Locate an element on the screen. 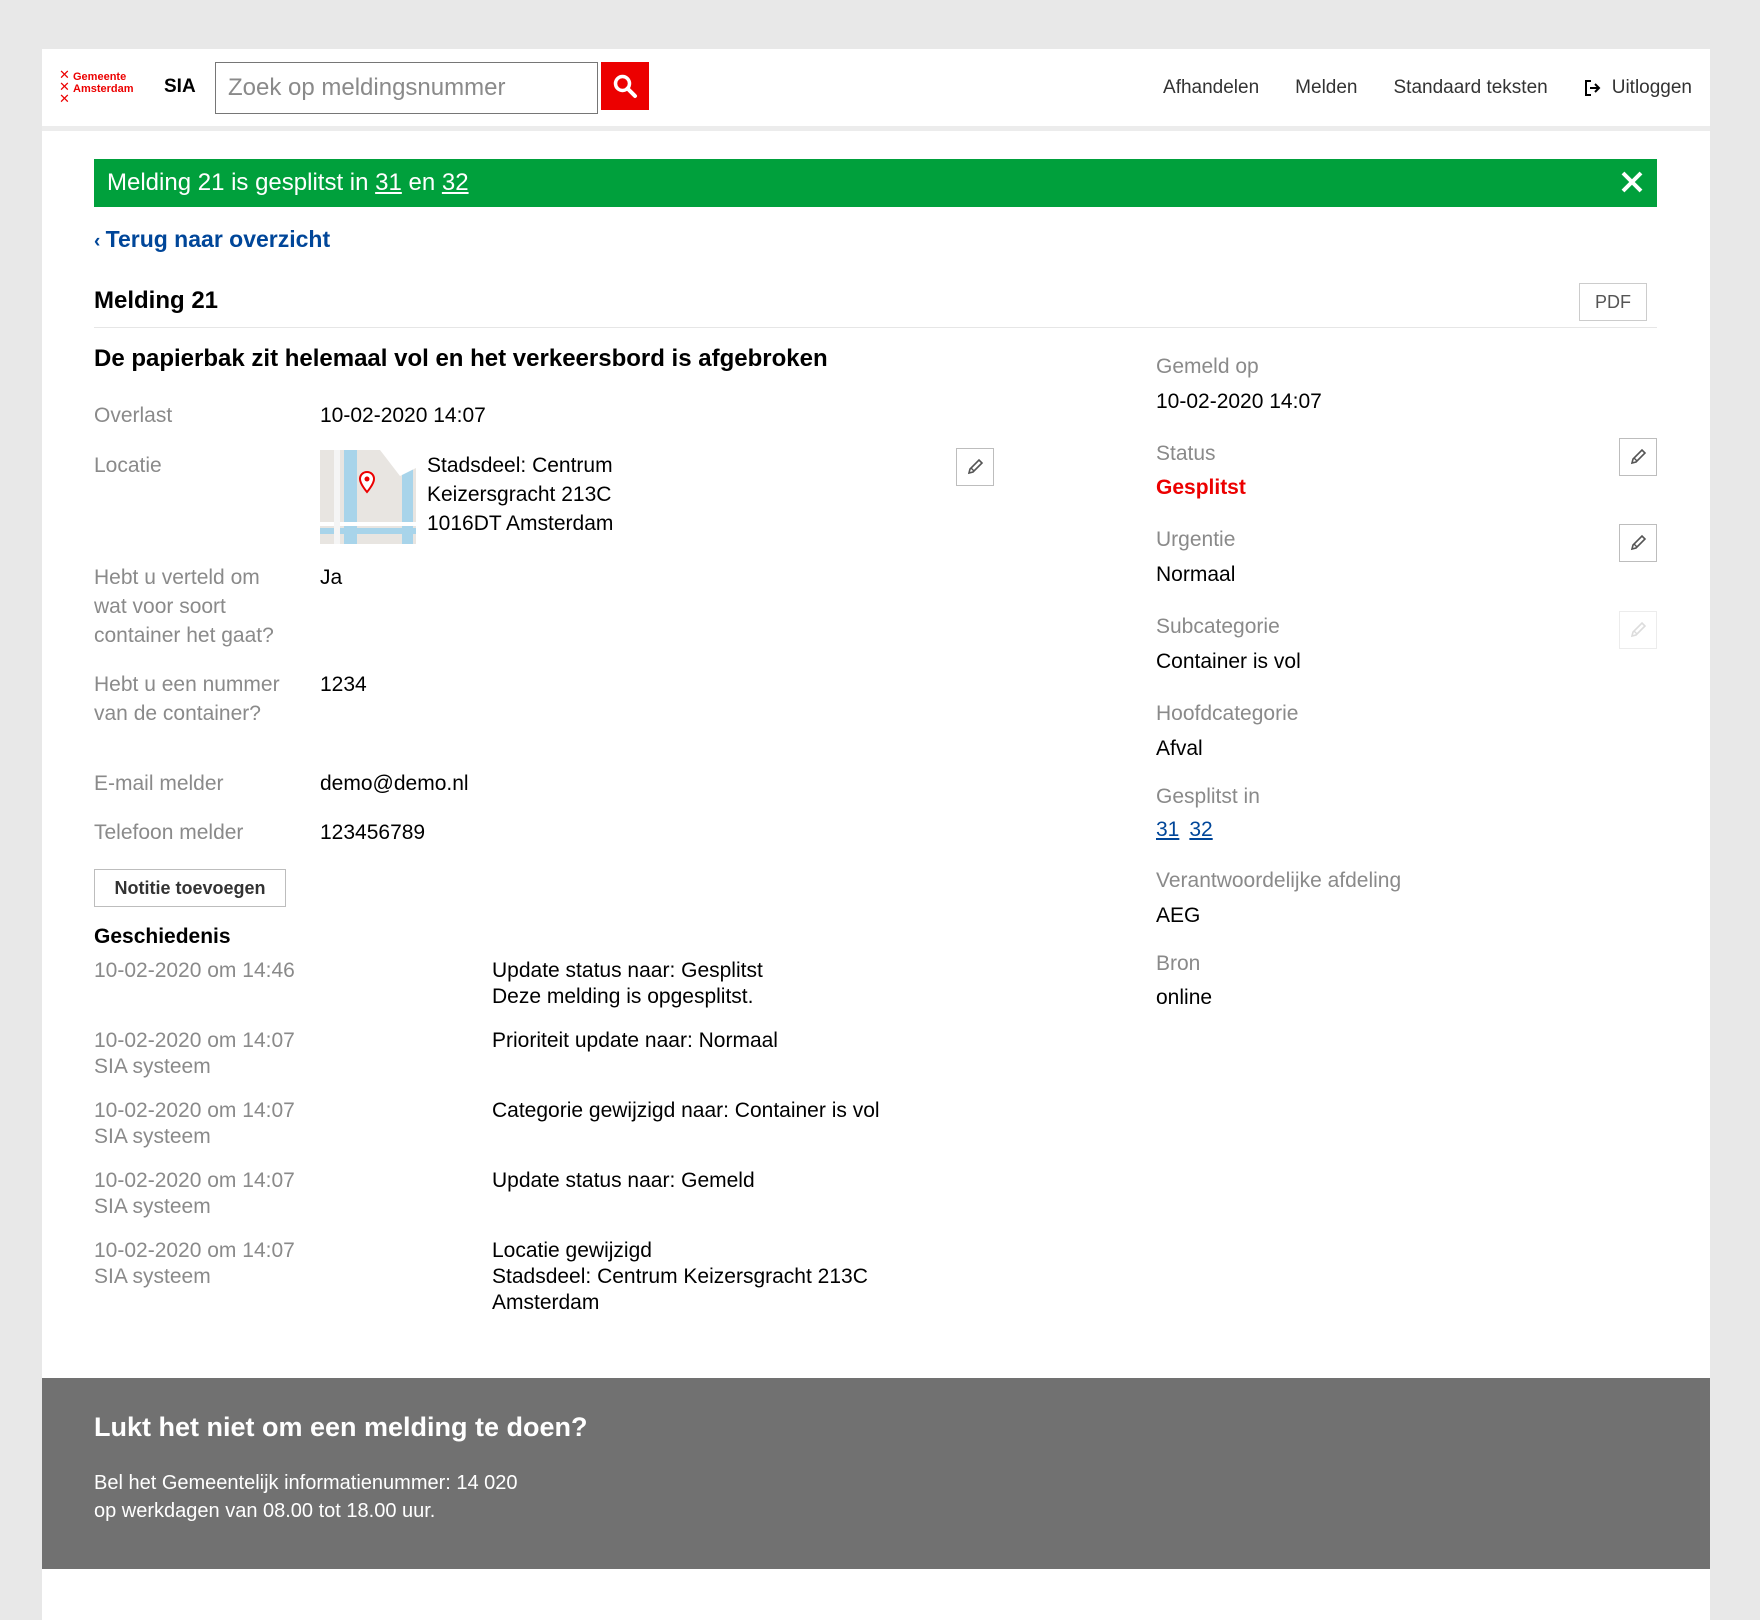  split-notification: Melding 21 is gesplitst in 31 en 32 is located at coordinates (875, 183).